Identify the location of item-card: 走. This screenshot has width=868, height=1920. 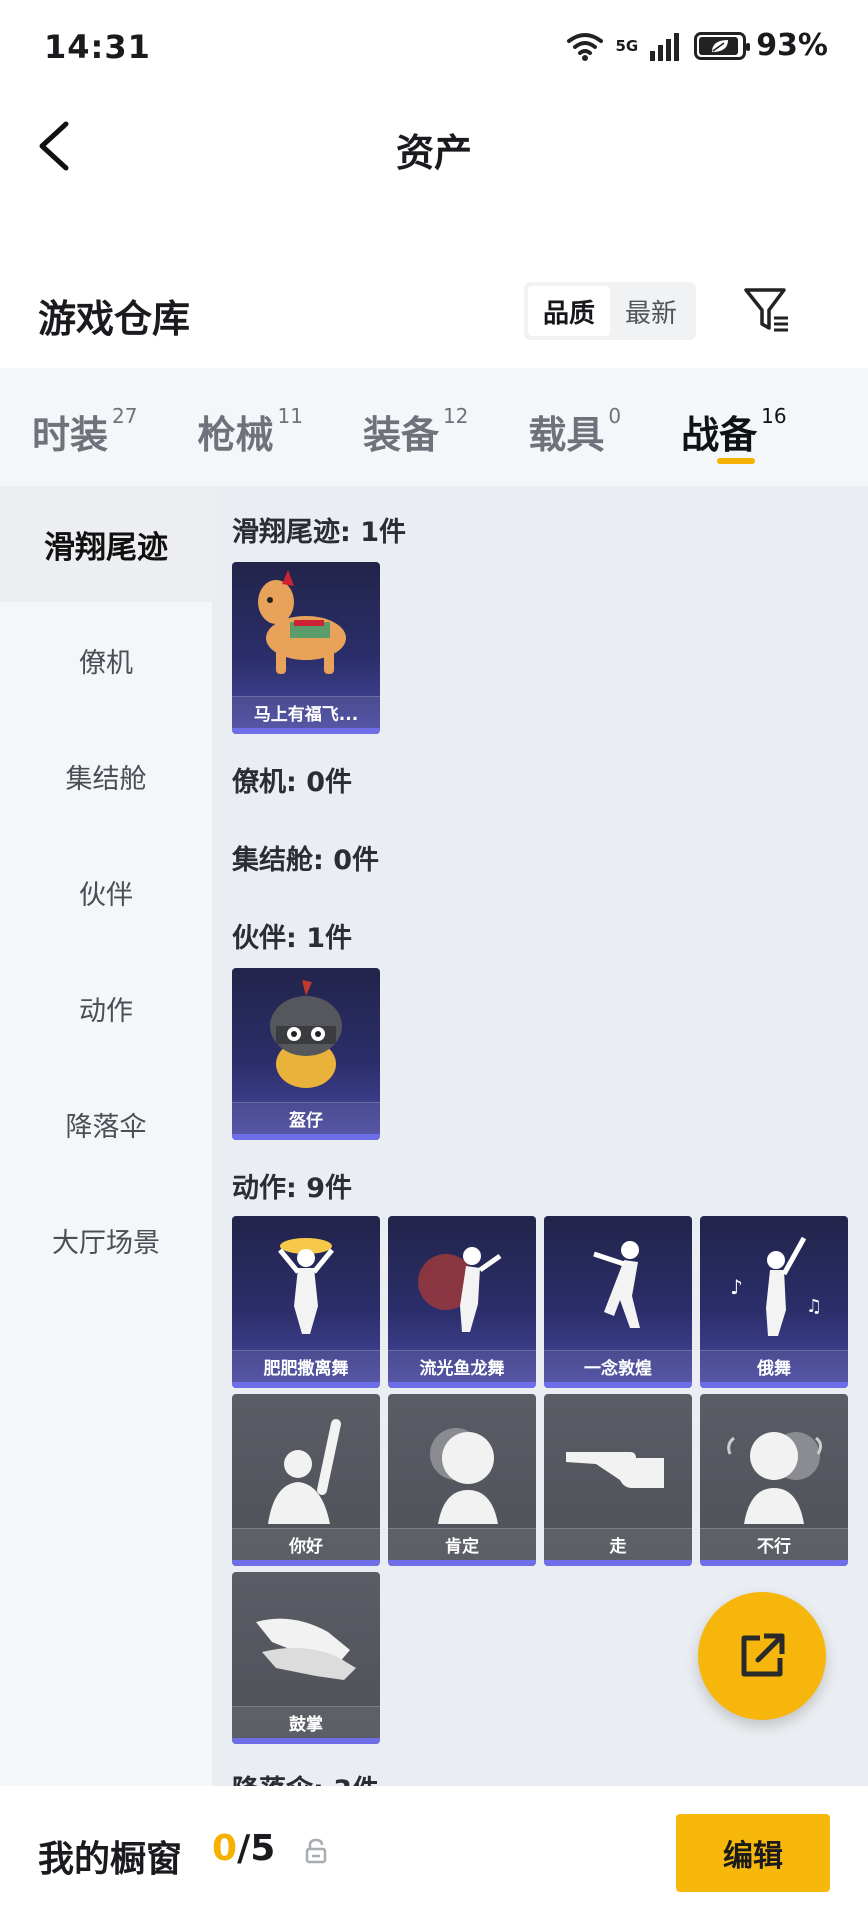
(618, 1480).